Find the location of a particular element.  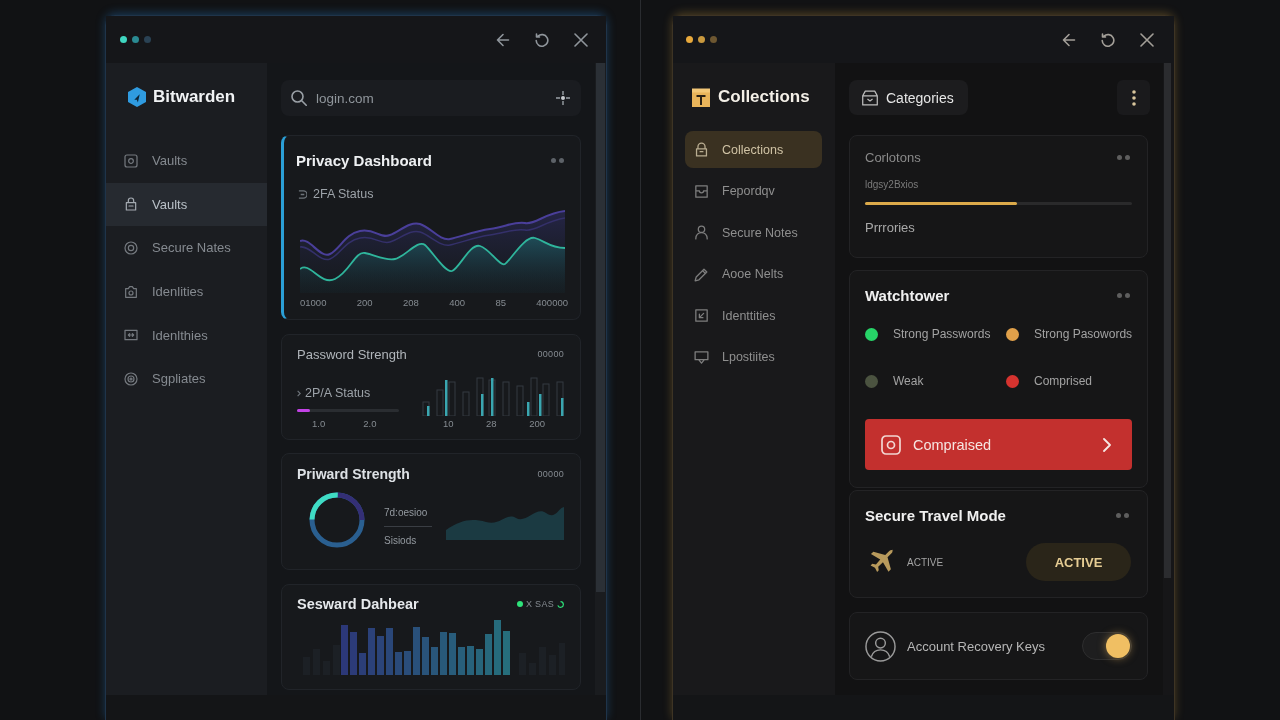

person-icon is located at coordinates (701, 233).